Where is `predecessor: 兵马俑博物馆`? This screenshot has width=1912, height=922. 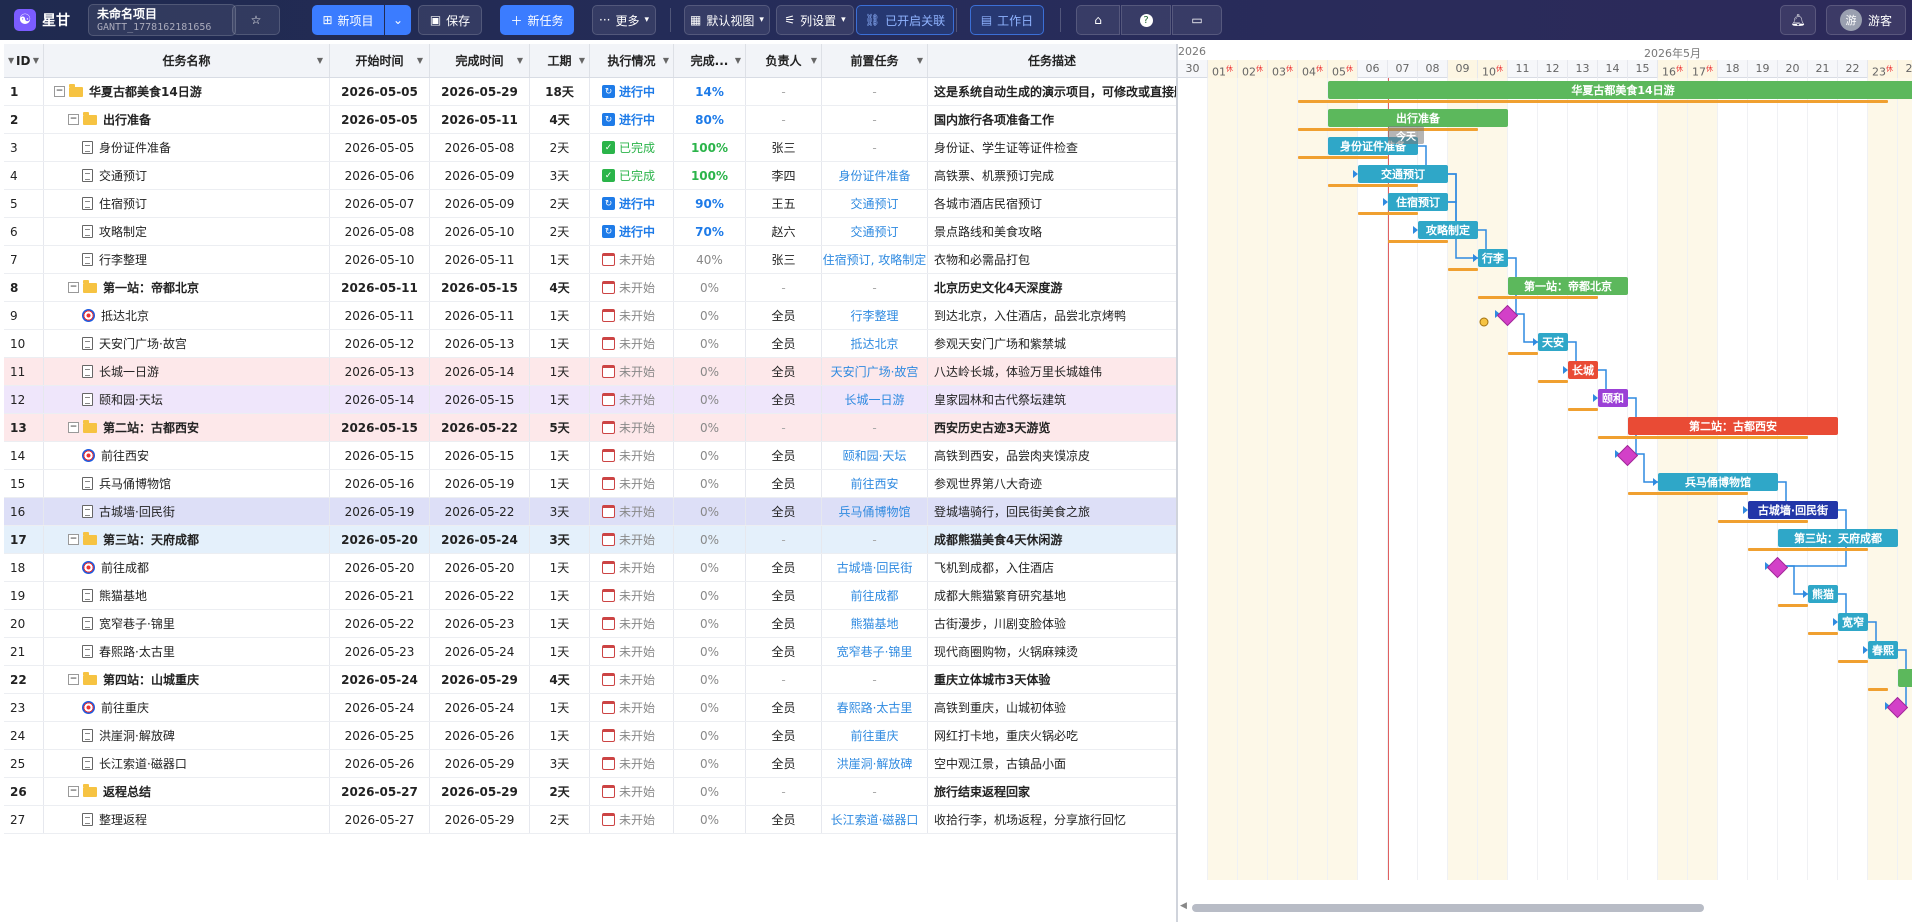 predecessor: 兵马俑博物馆 is located at coordinates (875, 511).